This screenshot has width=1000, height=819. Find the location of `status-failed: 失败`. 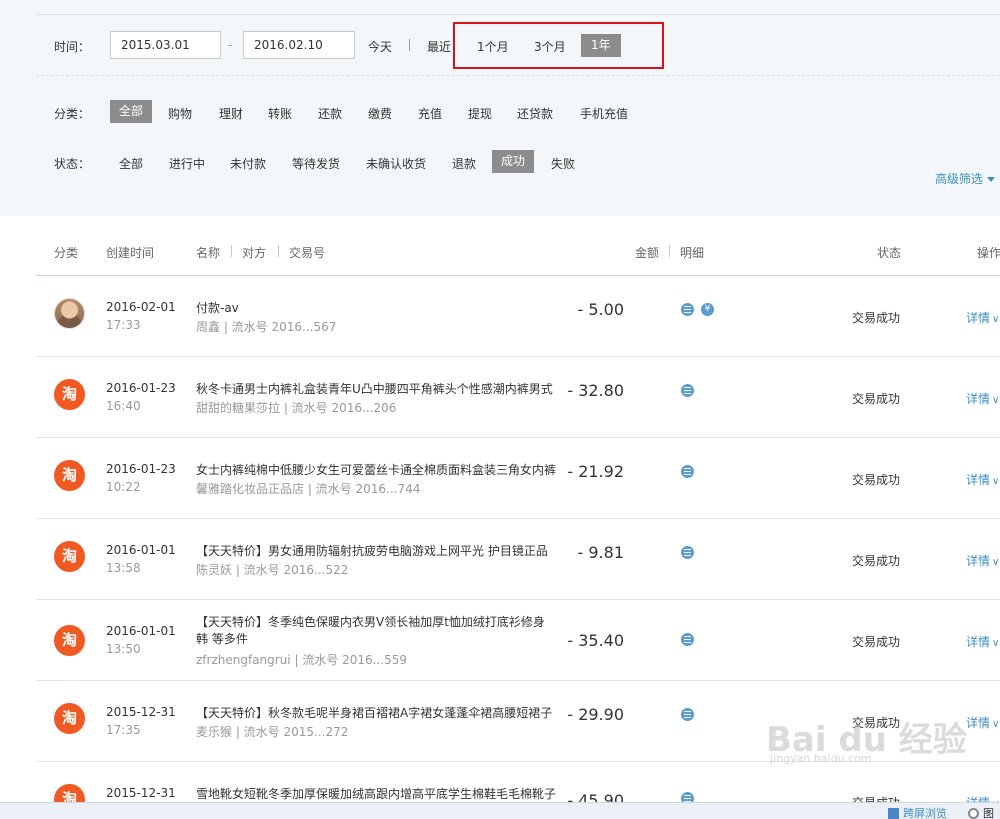

status-failed: 失败 is located at coordinates (563, 163).